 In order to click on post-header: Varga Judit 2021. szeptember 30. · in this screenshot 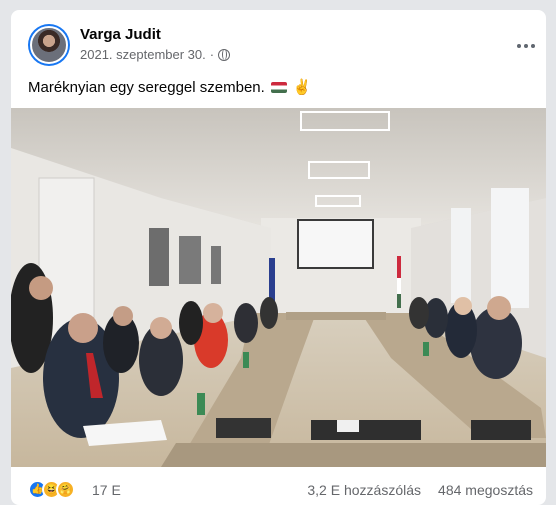, I will do `click(281, 45)`.